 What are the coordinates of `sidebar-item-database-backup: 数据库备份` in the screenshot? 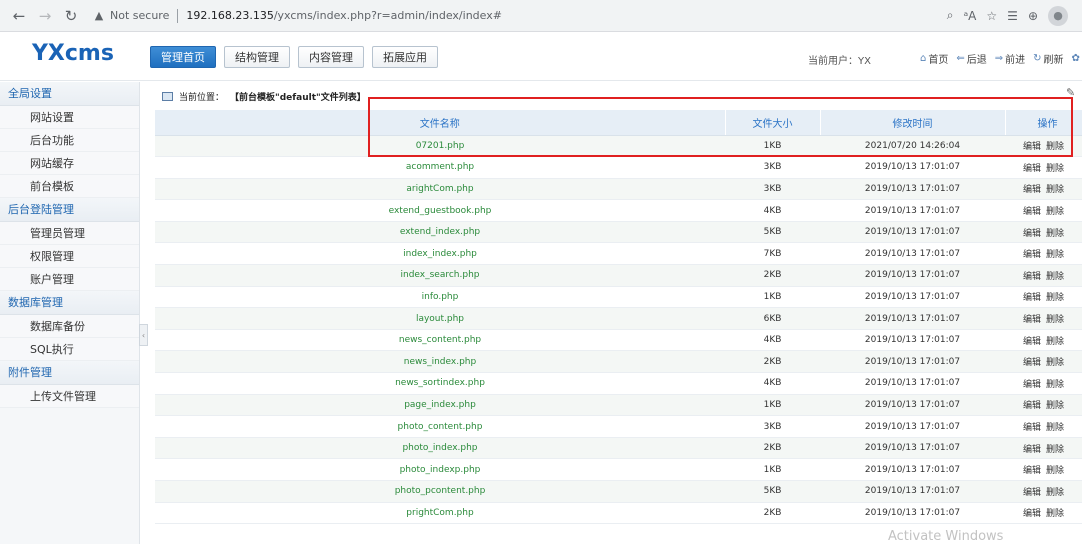 It's located at (69, 326).